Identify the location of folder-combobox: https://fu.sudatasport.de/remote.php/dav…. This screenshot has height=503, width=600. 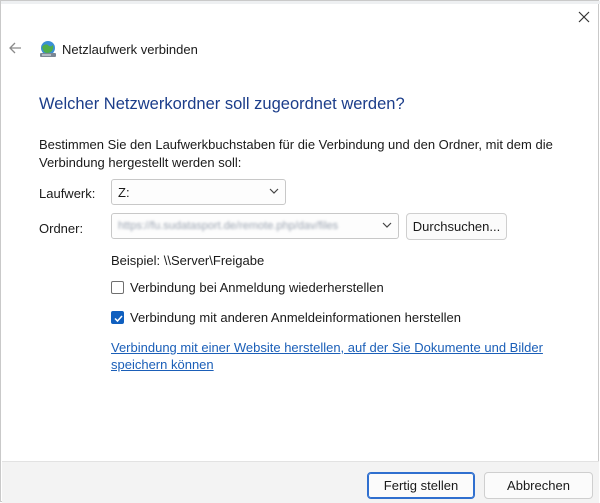
(255, 226).